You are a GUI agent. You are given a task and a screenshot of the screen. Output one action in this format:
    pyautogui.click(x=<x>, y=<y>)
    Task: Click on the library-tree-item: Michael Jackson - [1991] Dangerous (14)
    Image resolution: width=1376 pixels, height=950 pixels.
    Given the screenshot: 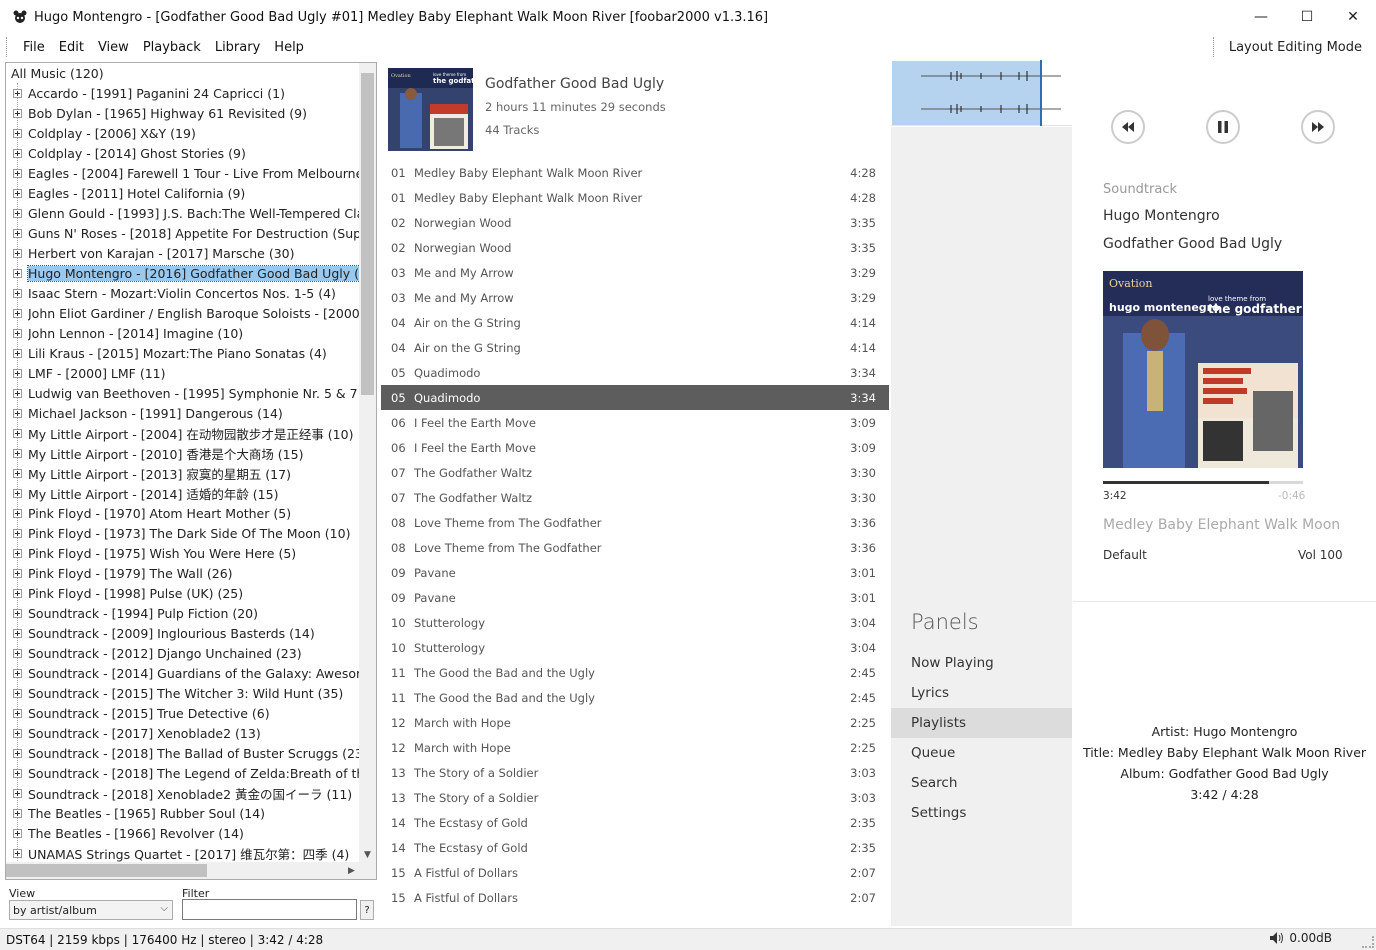 What is the action you would take?
    pyautogui.click(x=183, y=413)
    